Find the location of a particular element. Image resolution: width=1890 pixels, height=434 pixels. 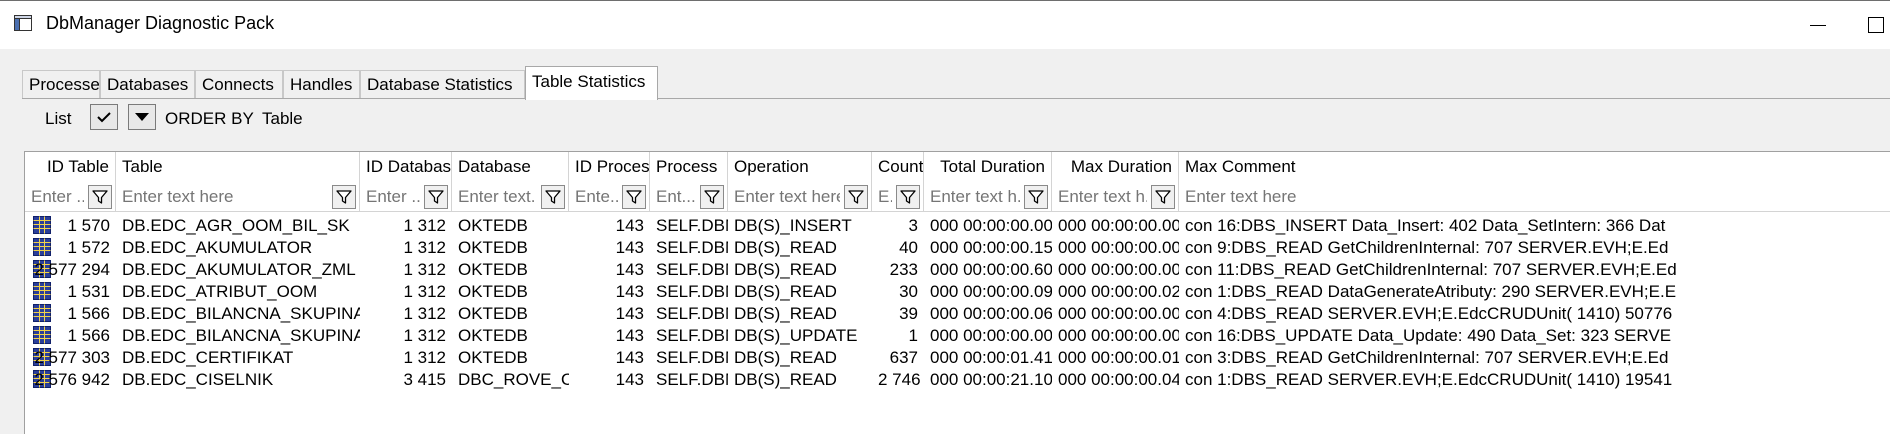

filter-cell-table is located at coordinates (238, 197).